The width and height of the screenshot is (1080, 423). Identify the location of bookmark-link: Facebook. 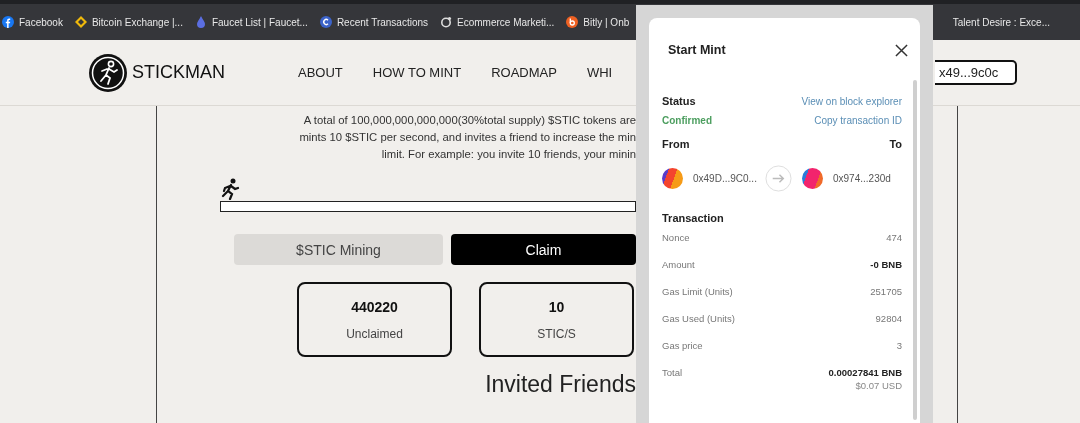
(32, 22).